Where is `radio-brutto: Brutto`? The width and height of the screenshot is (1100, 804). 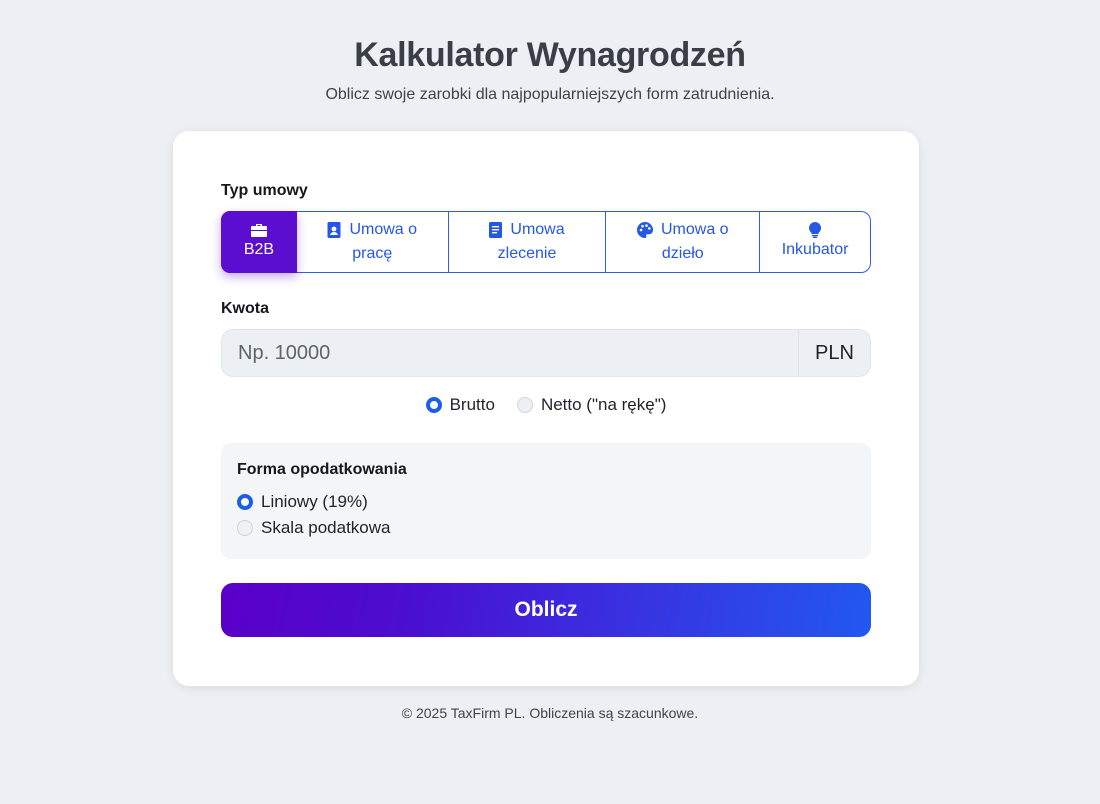
radio-brutto: Brutto is located at coordinates (460, 405).